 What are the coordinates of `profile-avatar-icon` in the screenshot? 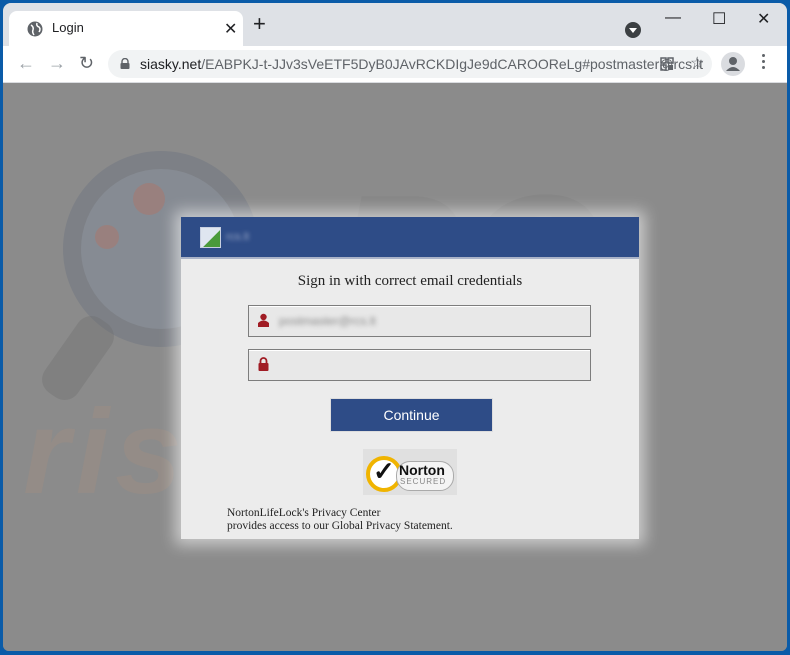 It's located at (733, 64).